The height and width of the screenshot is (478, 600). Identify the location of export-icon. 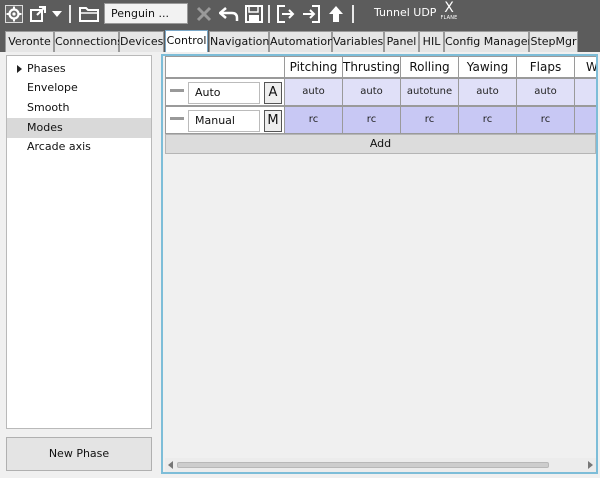
(311, 14).